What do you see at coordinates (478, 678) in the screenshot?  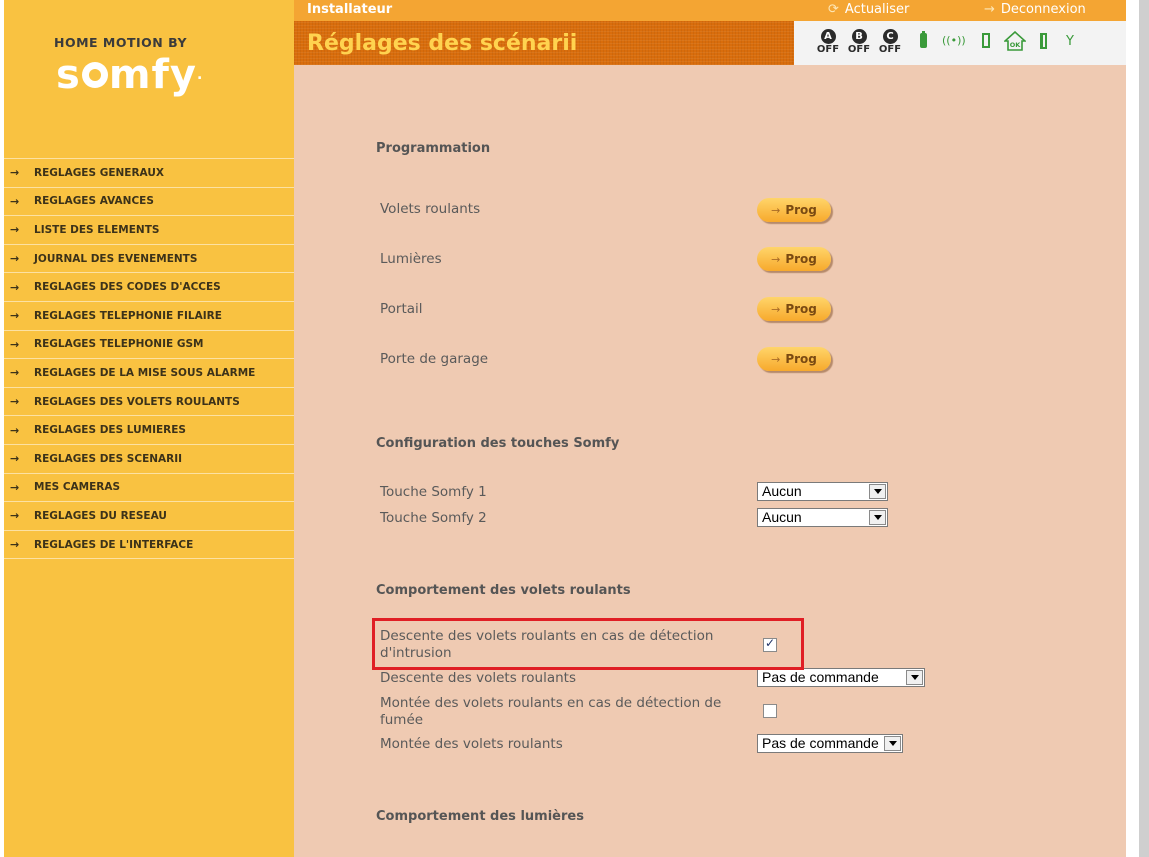 I see `descente-label: Descente des volets roulants` at bounding box center [478, 678].